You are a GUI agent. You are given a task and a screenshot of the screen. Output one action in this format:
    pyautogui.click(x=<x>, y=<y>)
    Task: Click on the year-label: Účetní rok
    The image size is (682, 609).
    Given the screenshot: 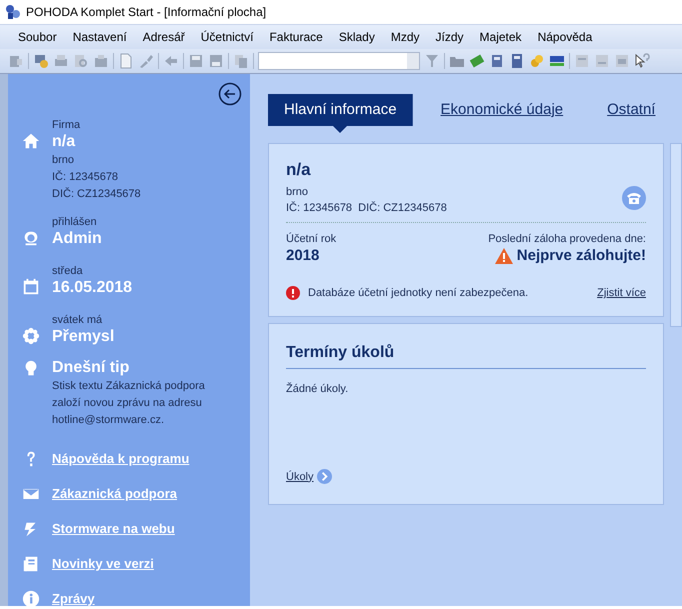 What is the action you would take?
    pyautogui.click(x=311, y=239)
    